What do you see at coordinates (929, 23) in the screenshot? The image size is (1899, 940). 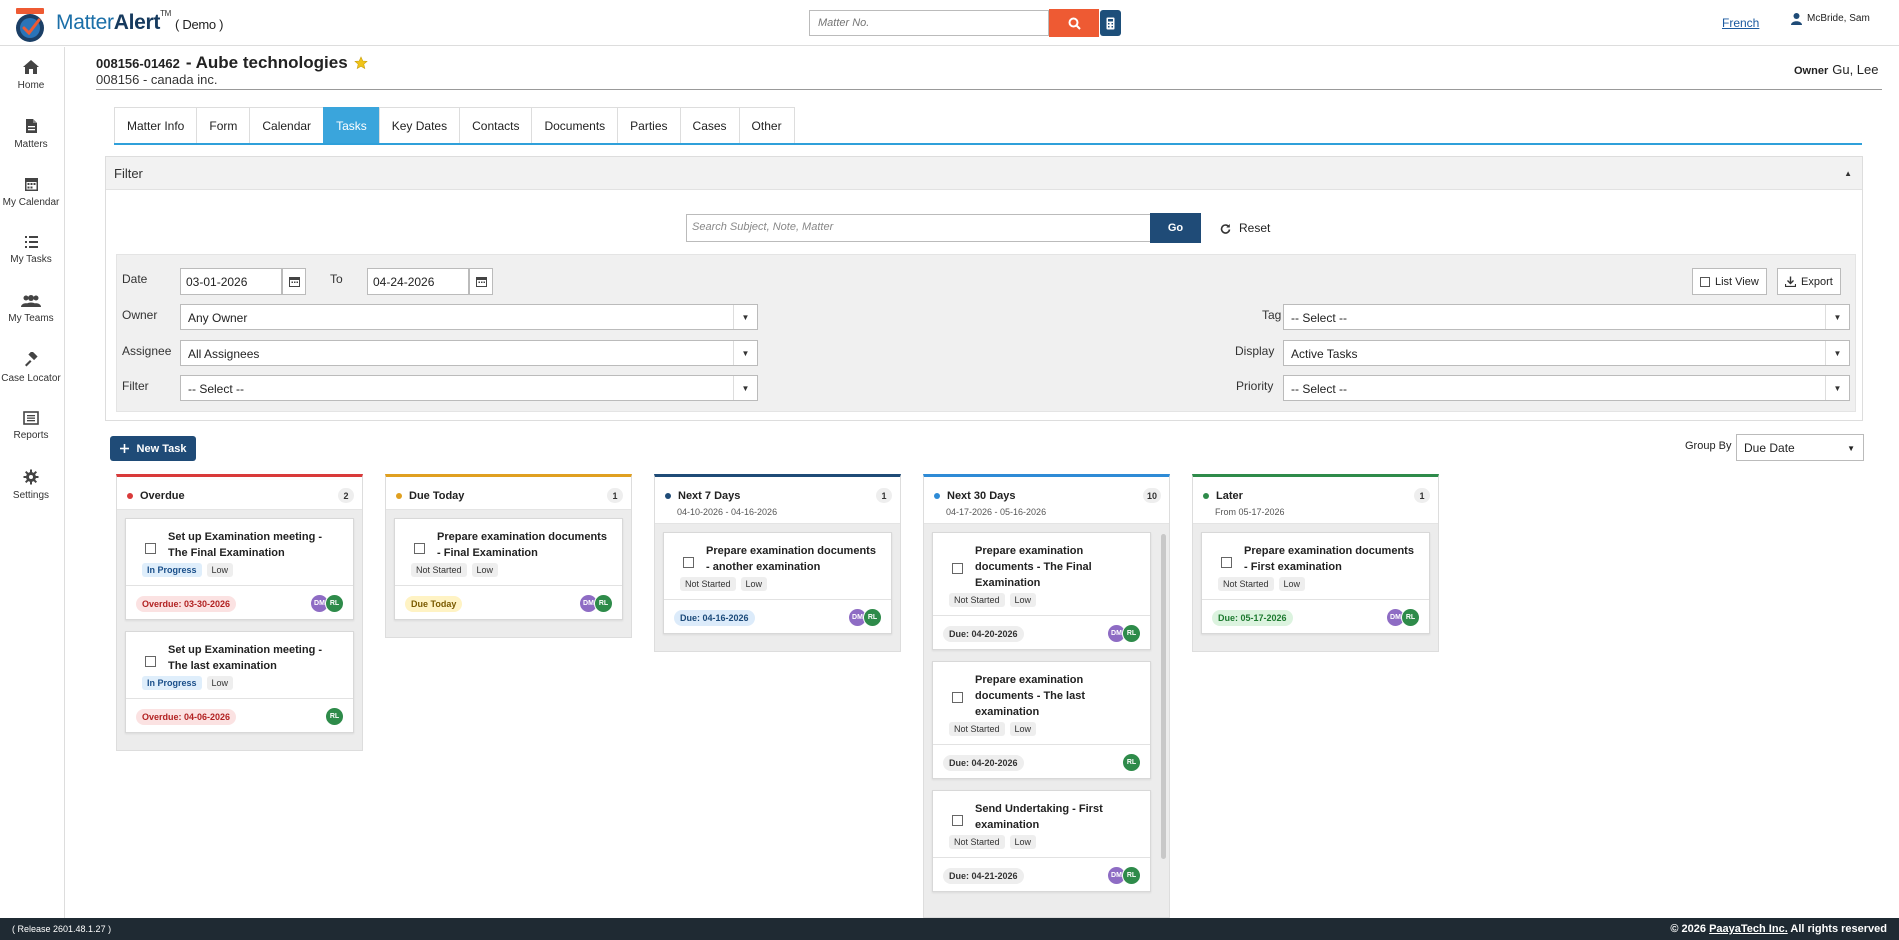 I see `matter-search-input` at bounding box center [929, 23].